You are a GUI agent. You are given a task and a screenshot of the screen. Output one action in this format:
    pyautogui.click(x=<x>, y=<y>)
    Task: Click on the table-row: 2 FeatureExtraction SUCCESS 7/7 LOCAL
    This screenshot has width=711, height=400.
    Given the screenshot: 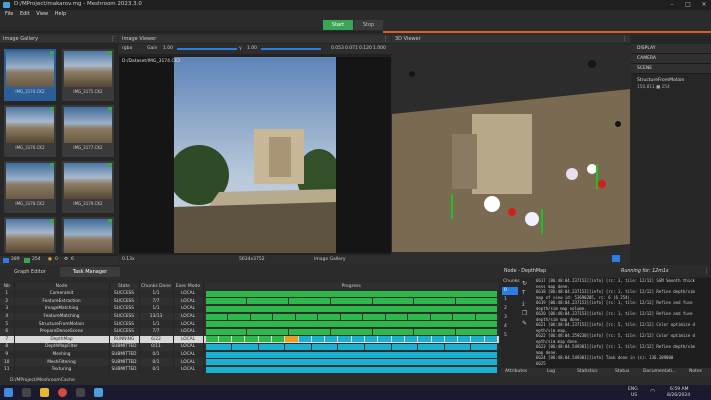 What is the action you would take?
    pyautogui.click(x=250, y=301)
    